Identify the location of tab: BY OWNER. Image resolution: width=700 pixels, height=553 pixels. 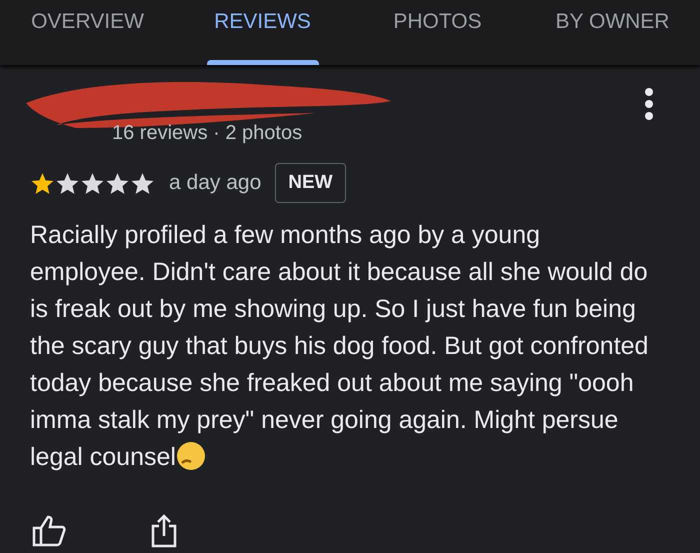
(612, 32).